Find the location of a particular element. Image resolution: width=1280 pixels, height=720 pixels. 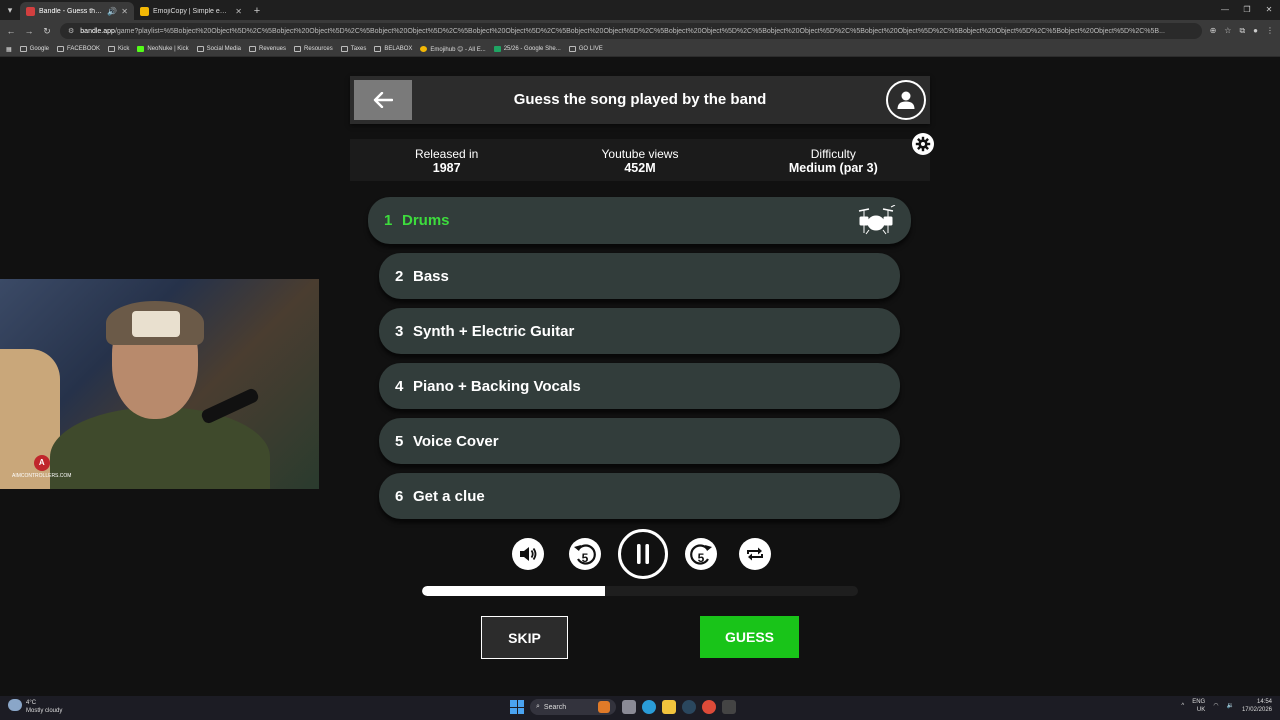

profile-avatar-icon: ● is located at coordinates (1255, 31).